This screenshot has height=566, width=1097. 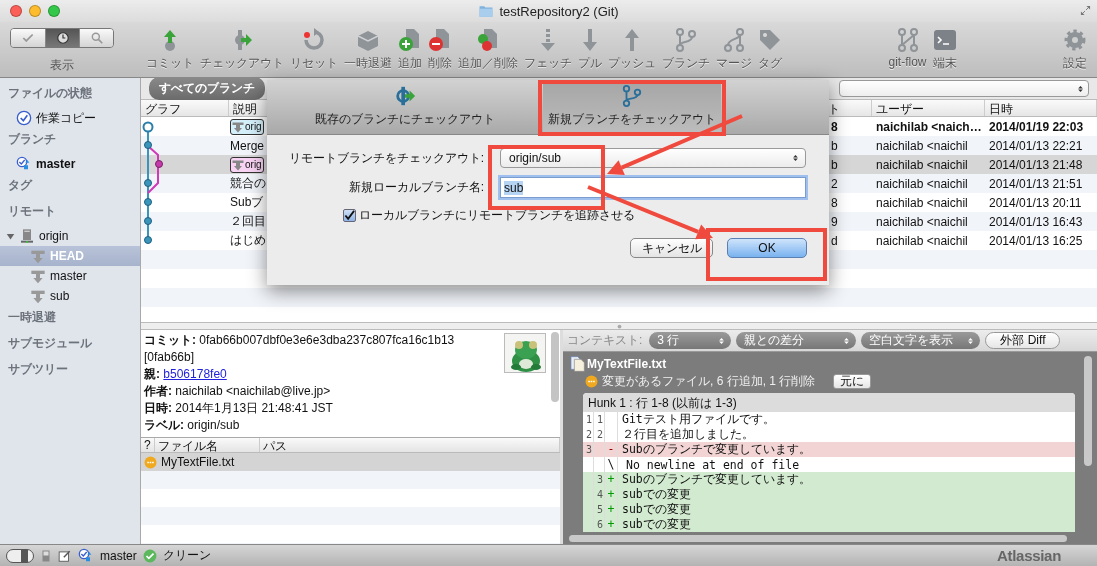 I want to click on line-number: 3, so click(x=588, y=449).